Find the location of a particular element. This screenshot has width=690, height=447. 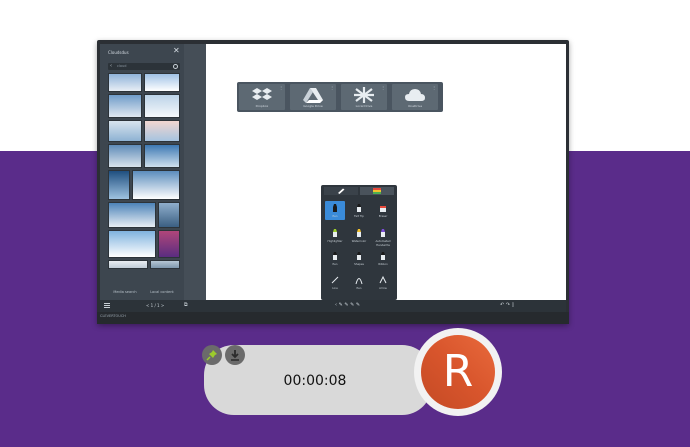

close-icon: ✕ is located at coordinates (176, 51).